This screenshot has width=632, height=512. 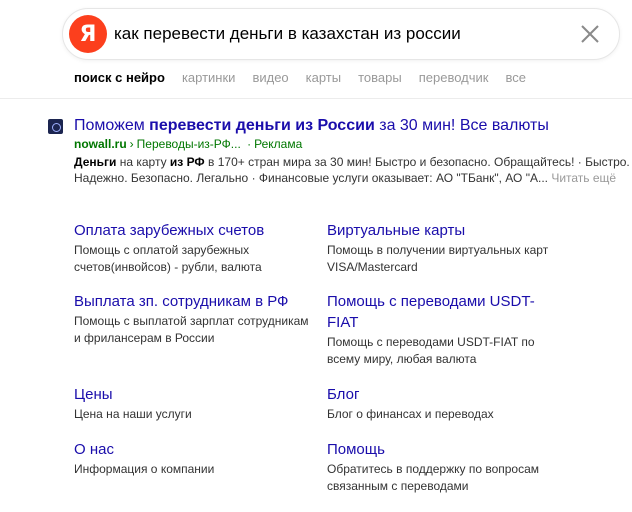 I want to click on tab-video: видео, so click(x=270, y=80).